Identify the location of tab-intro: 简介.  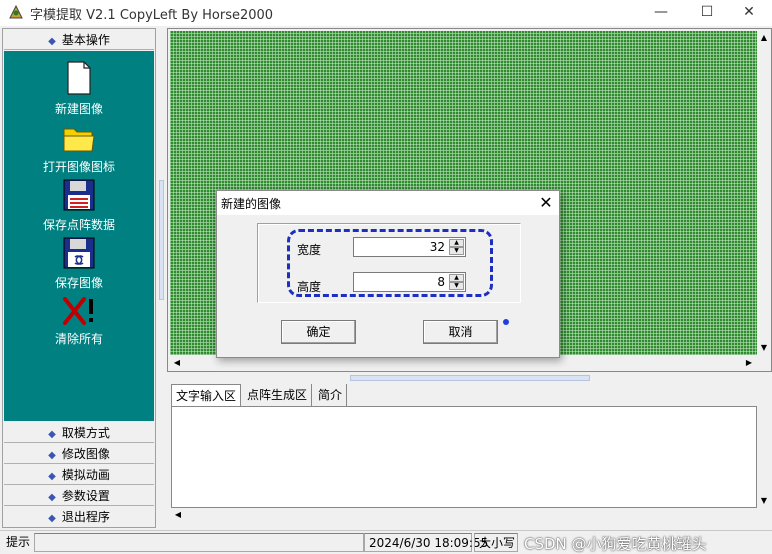
(331, 395).